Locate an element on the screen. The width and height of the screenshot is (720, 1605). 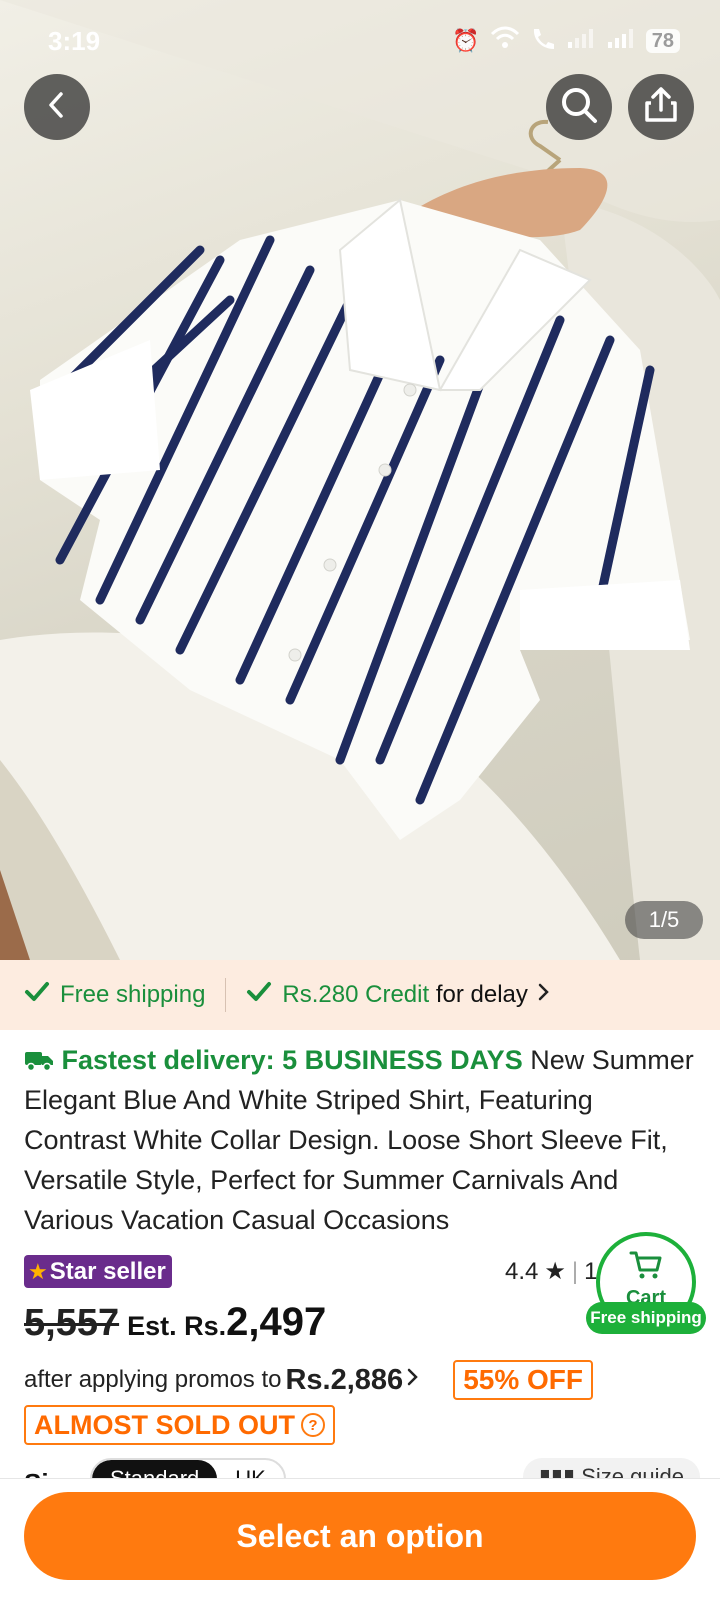
back-button is located at coordinates (57, 107).